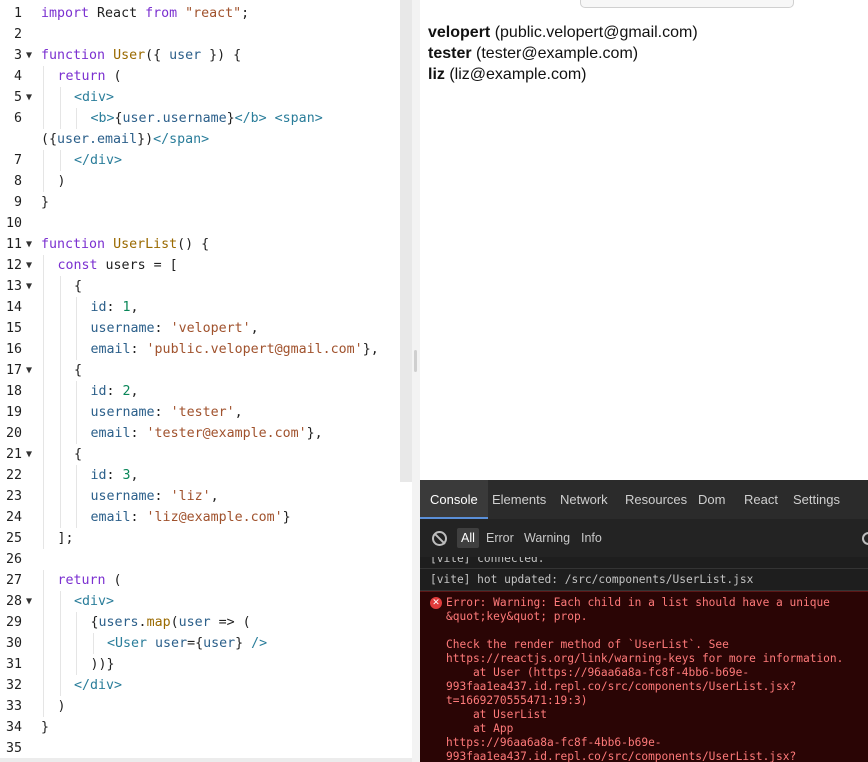  What do you see at coordinates (206, 538) in the screenshot?
I see `code-line: 25];` at bounding box center [206, 538].